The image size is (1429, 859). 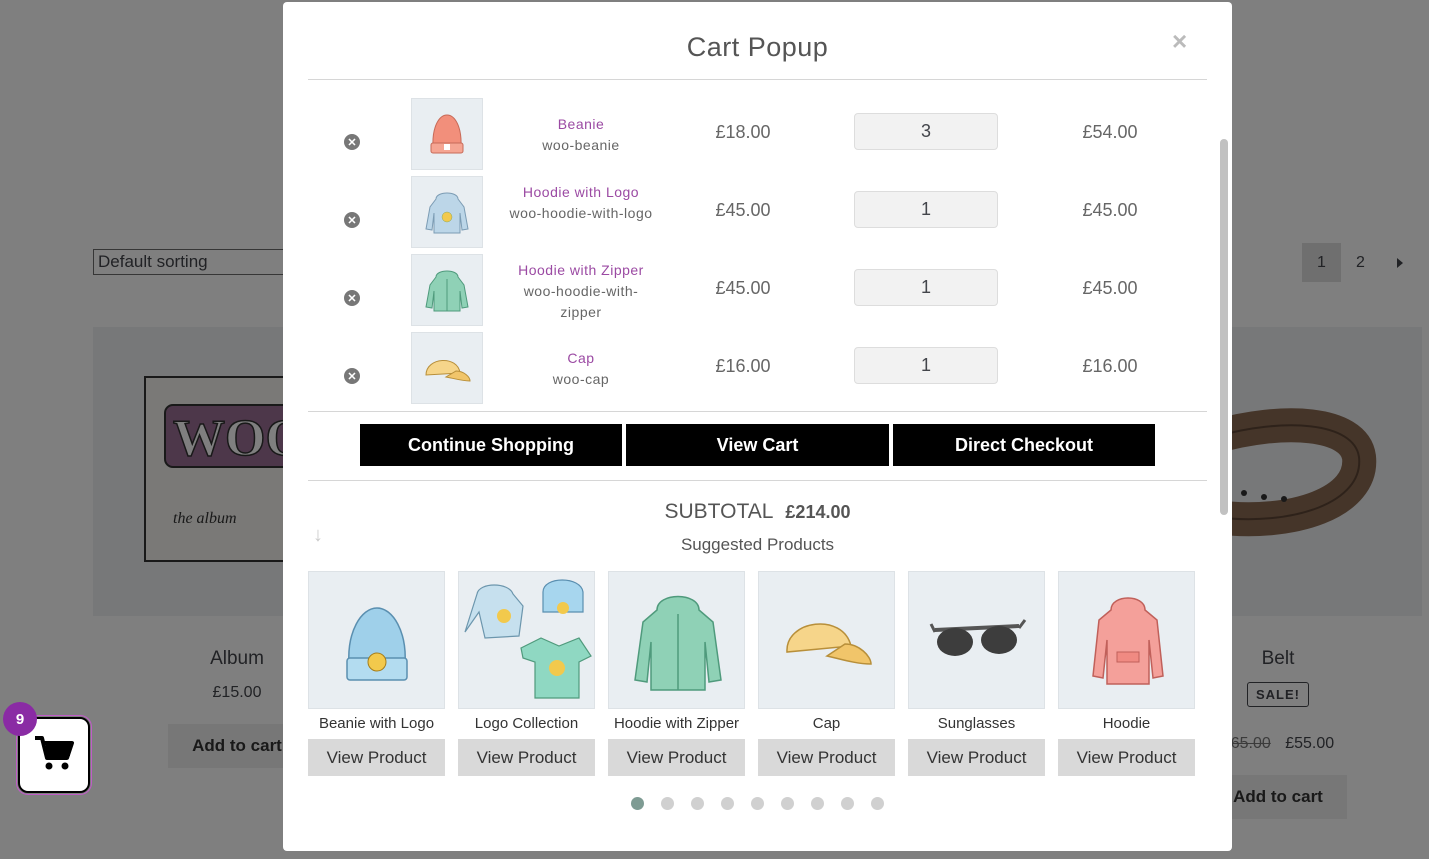 What do you see at coordinates (581, 270) in the screenshot?
I see `cart-item-name: Hoodie with Zipper` at bounding box center [581, 270].